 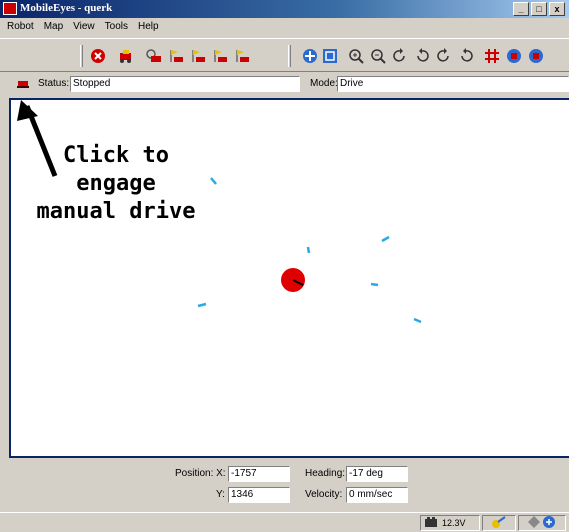 What do you see at coordinates (10, 8) in the screenshot?
I see `app-icon` at bounding box center [10, 8].